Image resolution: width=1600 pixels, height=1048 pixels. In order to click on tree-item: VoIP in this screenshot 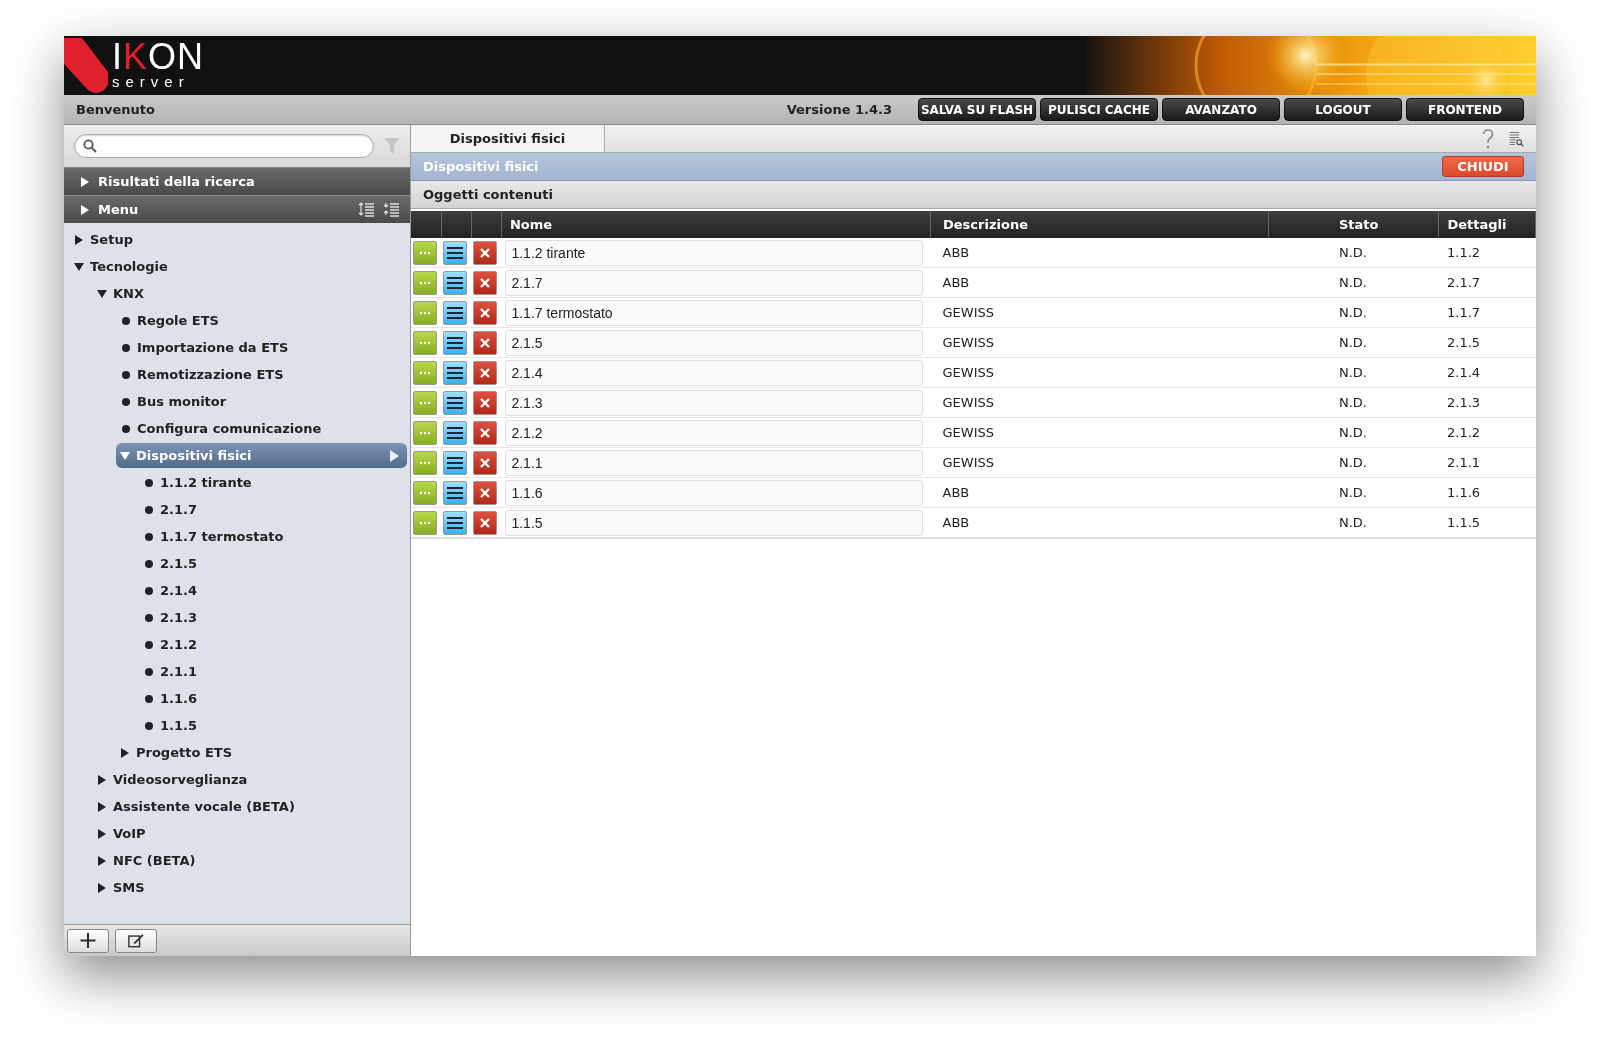, I will do `click(250, 833)`.